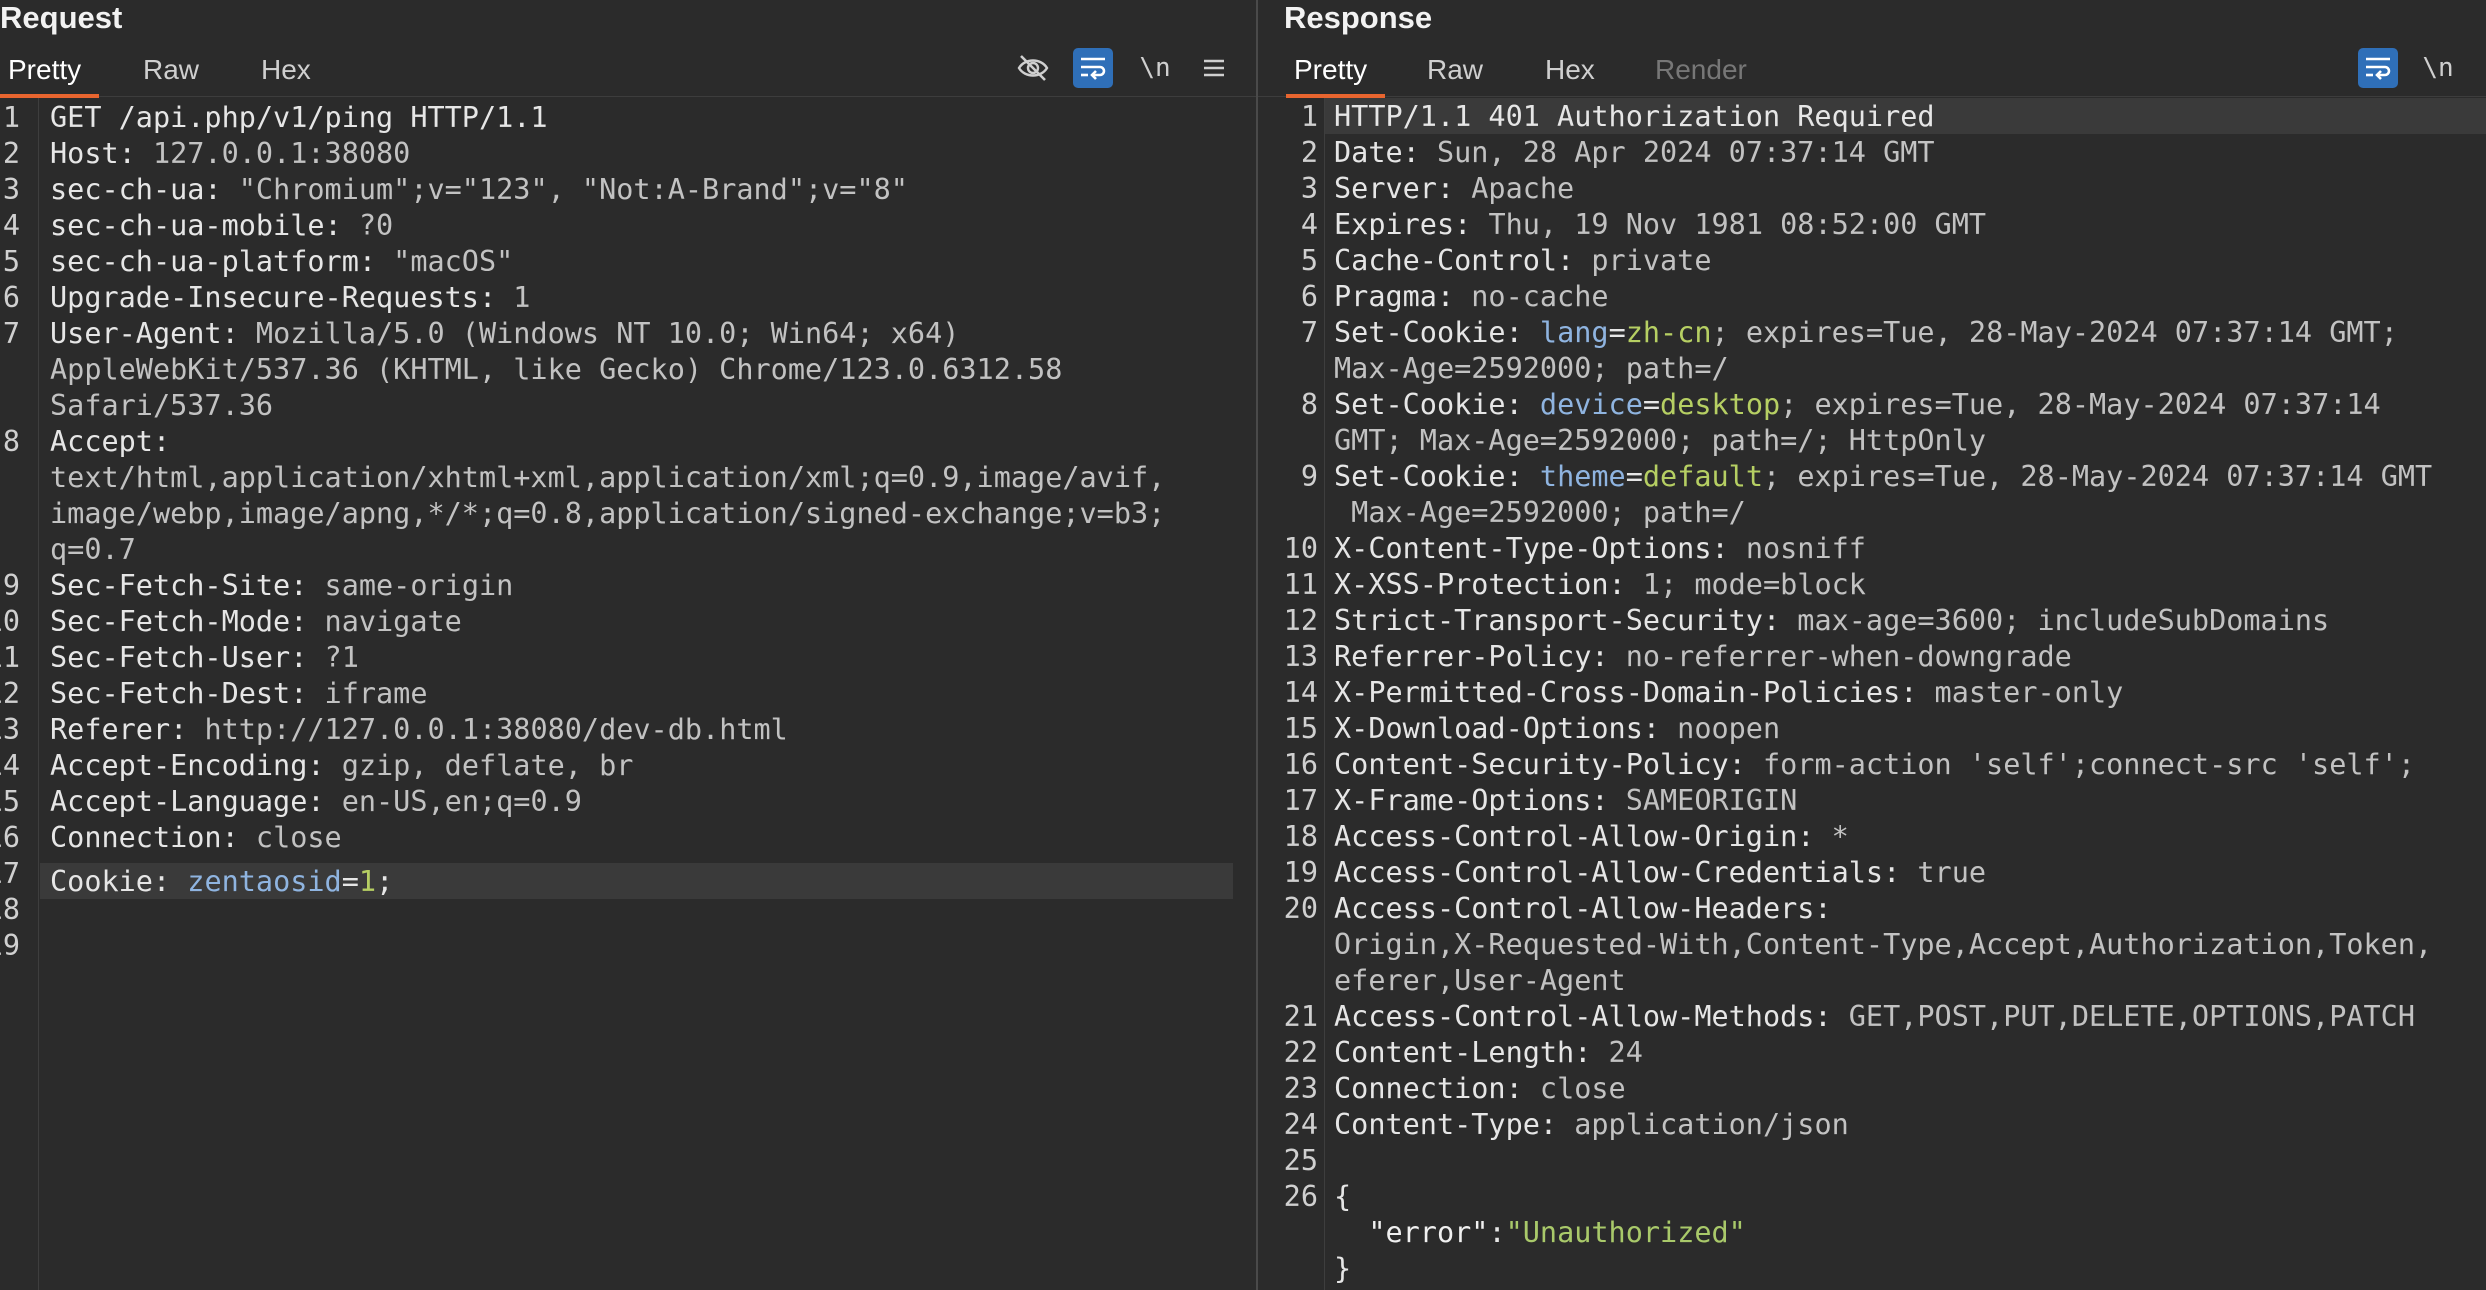 This screenshot has height=1290, width=2486. What do you see at coordinates (1300, 584) in the screenshot?
I see `line-number: 11` at bounding box center [1300, 584].